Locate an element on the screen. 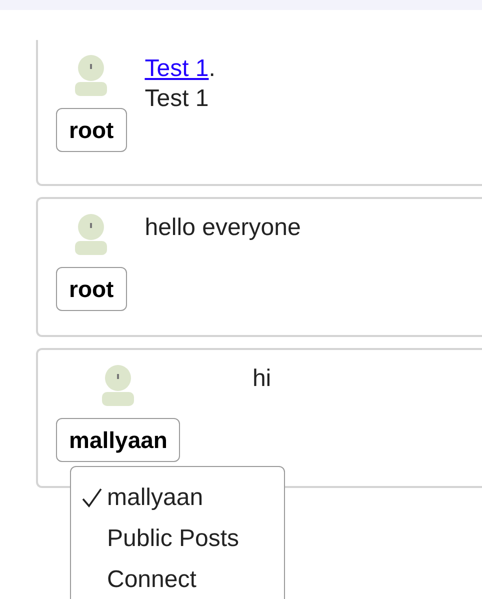 Image resolution: width=482 pixels, height=599 pixels. author-button: mallyaan is located at coordinates (118, 440).